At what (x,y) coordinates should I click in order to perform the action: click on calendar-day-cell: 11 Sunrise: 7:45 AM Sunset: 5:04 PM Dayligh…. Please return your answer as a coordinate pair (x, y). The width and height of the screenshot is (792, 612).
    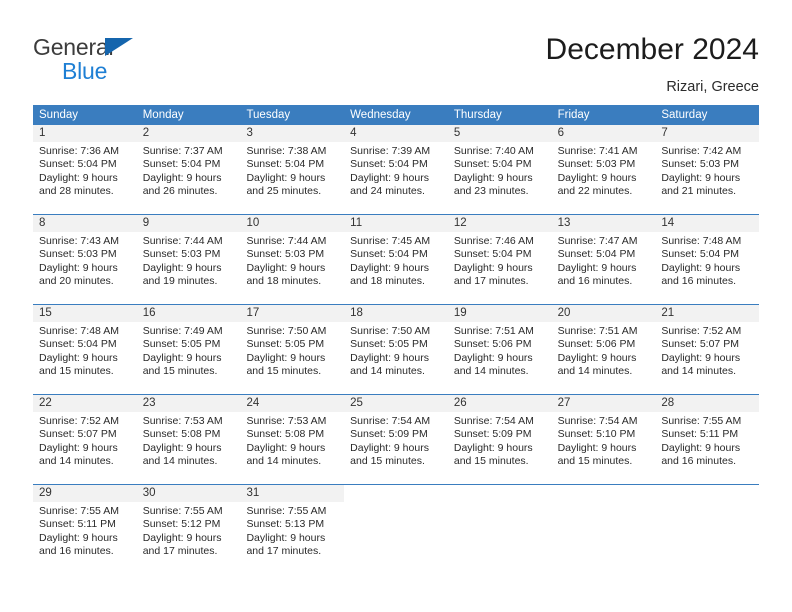
    Looking at the image, I should click on (396, 259).